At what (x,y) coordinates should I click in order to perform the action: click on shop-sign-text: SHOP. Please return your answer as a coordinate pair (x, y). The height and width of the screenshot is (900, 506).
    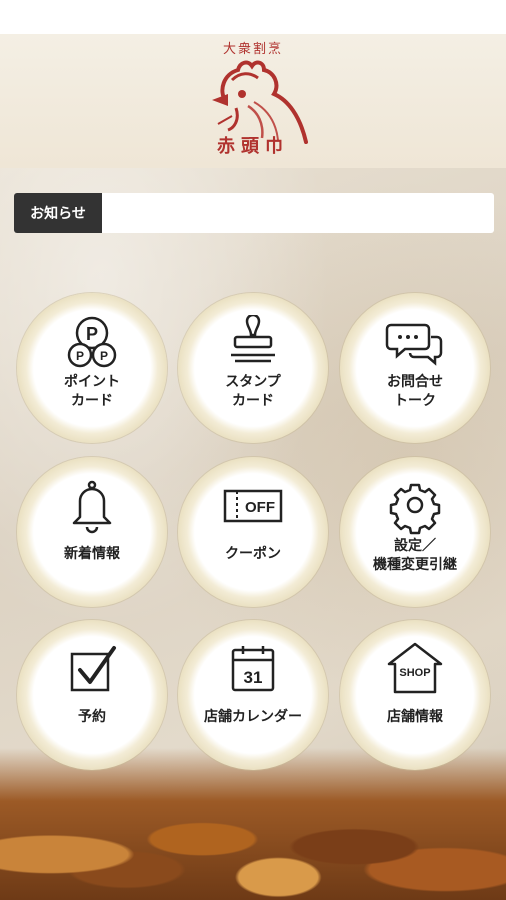
    Looking at the image, I should click on (414, 673).